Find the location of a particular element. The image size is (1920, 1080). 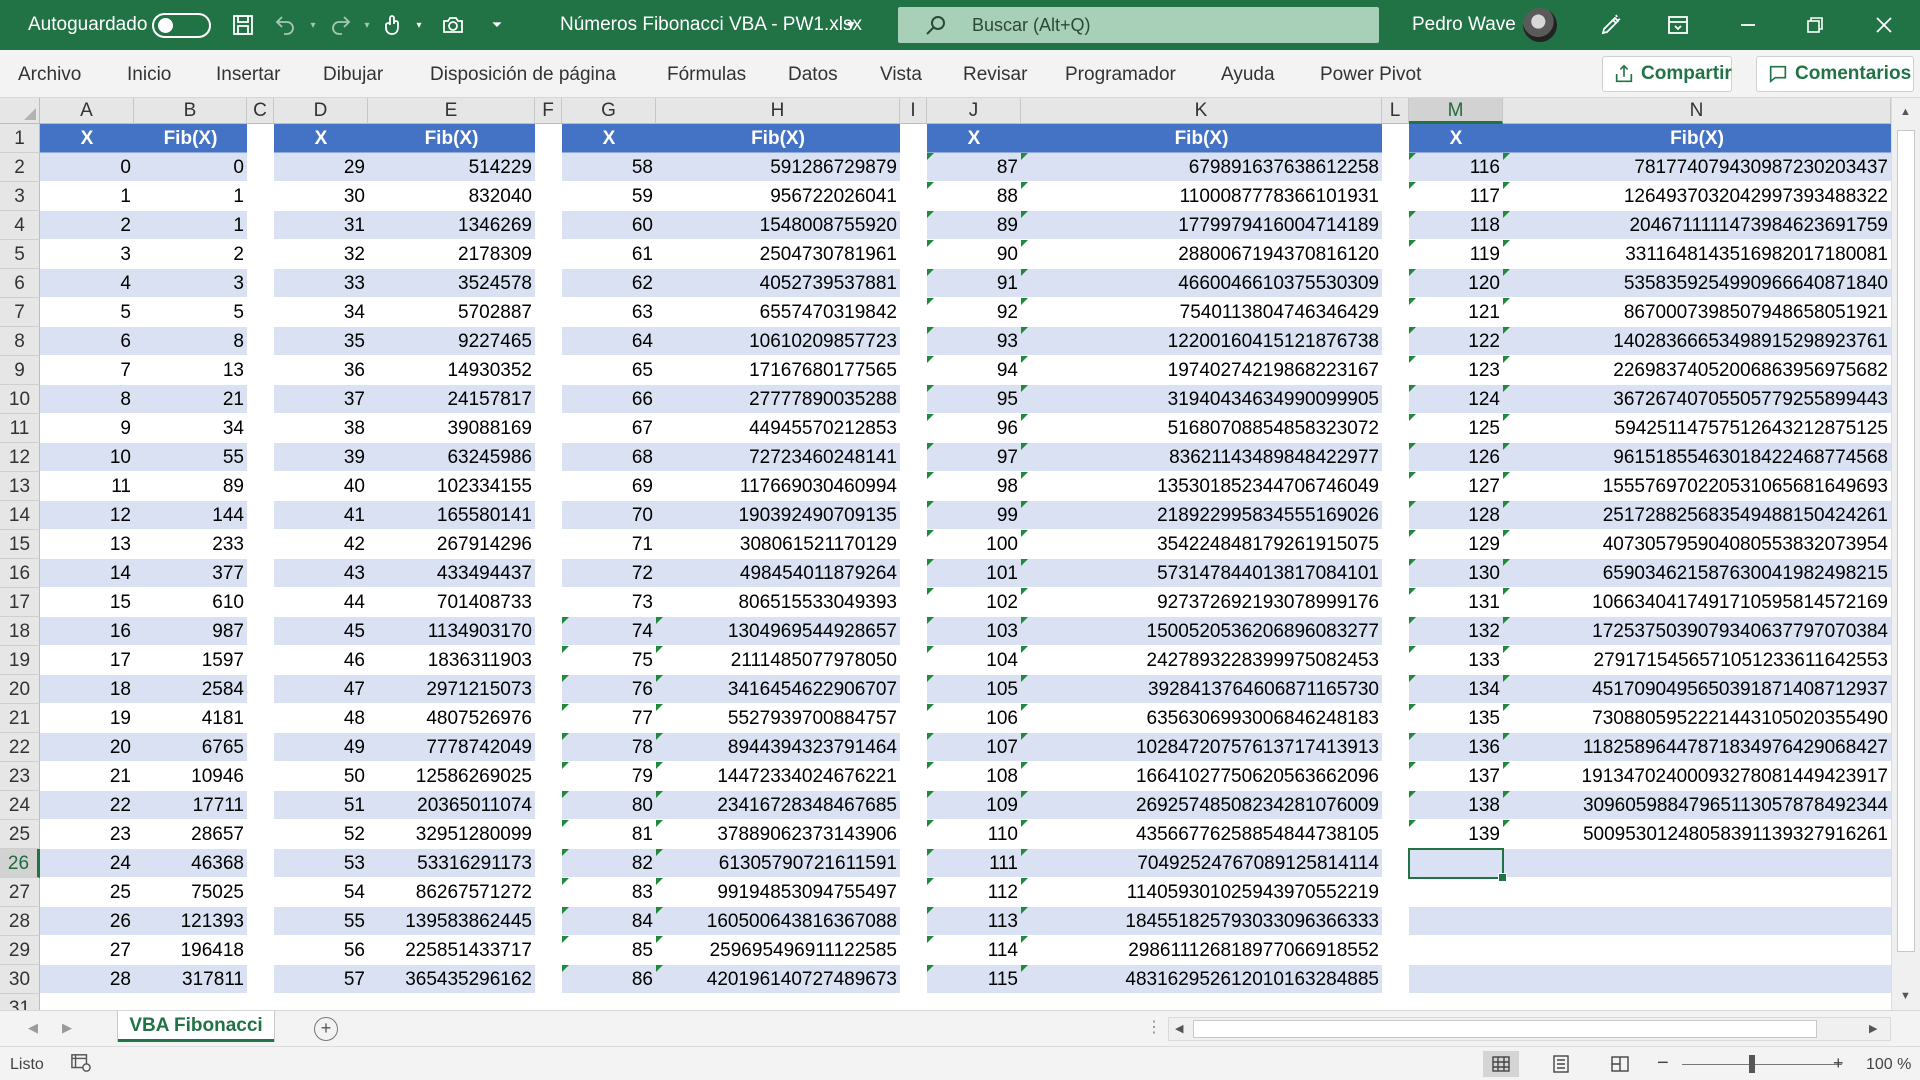

table-cell: 267914296 is located at coordinates (451, 544).